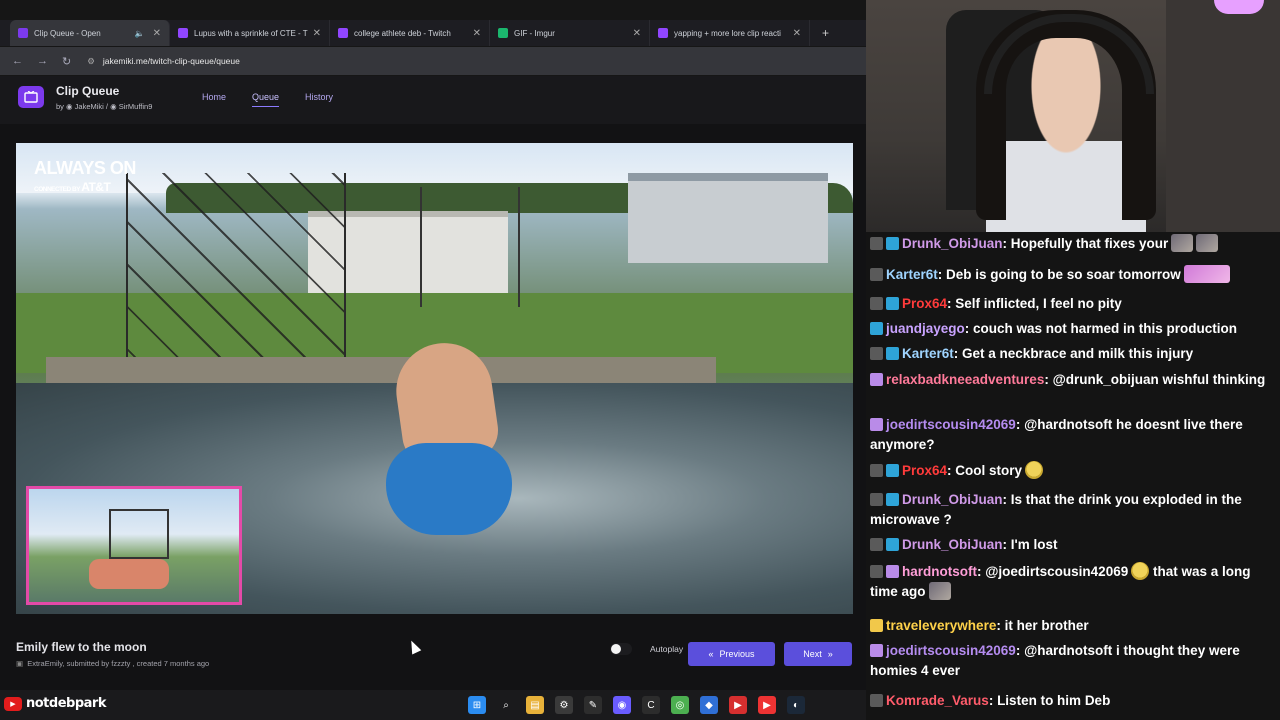  What do you see at coordinates (667, 649) in the screenshot?
I see `autoplay-label: Autoplay` at bounding box center [667, 649].